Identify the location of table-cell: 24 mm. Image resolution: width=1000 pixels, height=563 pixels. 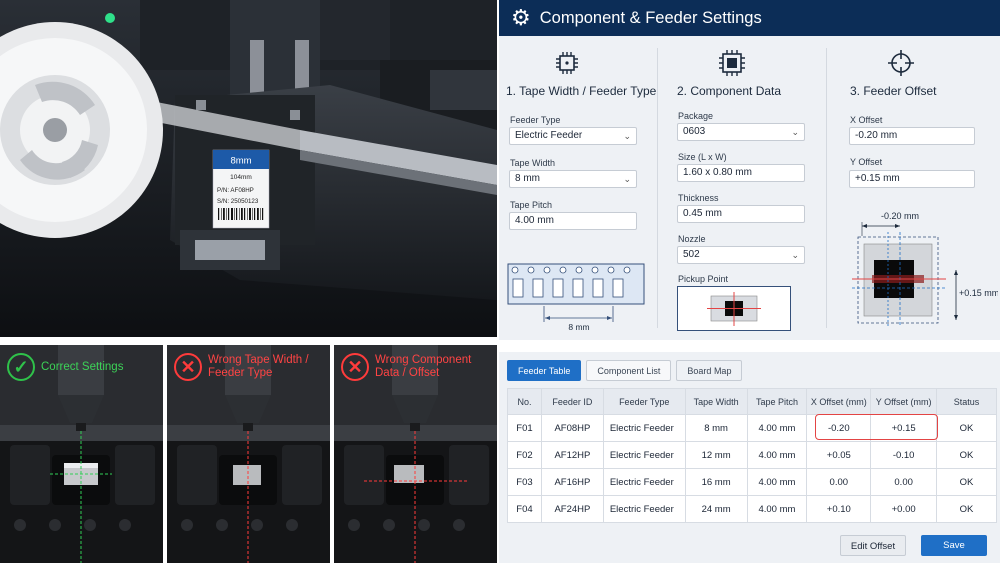
(716, 509).